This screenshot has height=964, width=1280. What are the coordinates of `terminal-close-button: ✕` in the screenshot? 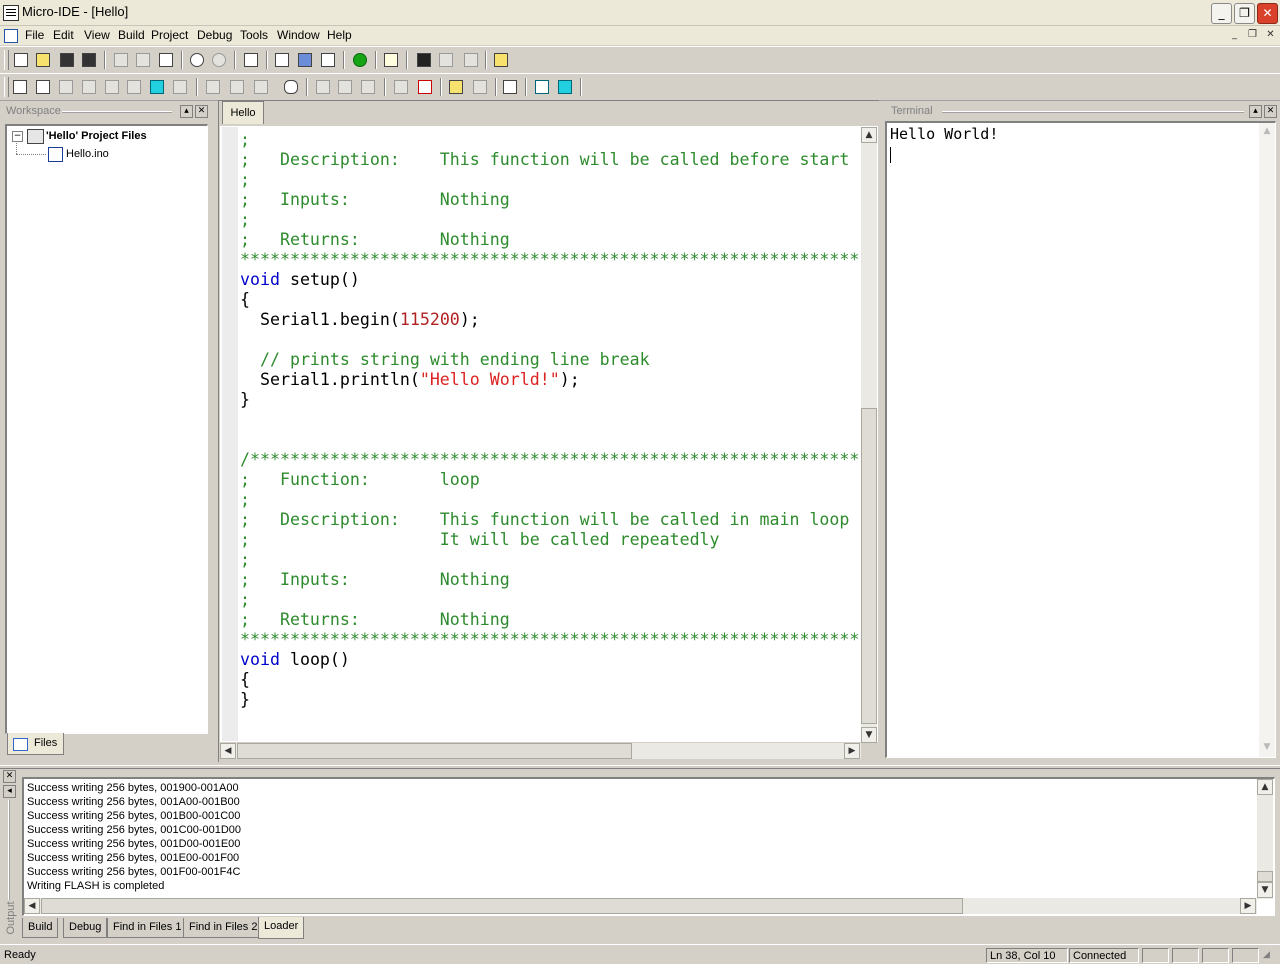 It's located at (1270, 111).